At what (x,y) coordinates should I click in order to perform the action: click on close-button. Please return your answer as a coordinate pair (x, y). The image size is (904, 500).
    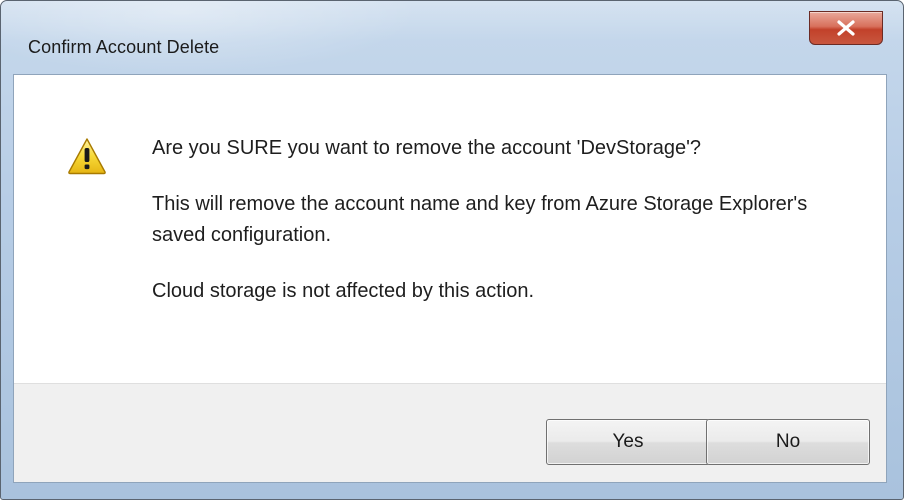
    Looking at the image, I should click on (846, 28).